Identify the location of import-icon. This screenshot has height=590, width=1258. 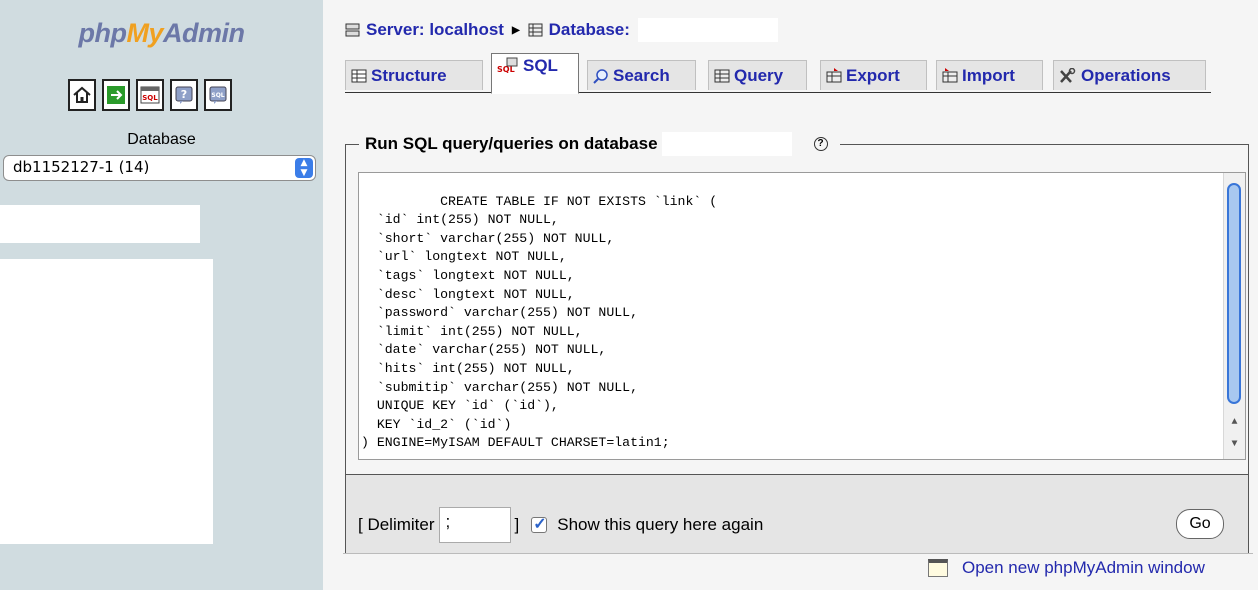
(950, 74).